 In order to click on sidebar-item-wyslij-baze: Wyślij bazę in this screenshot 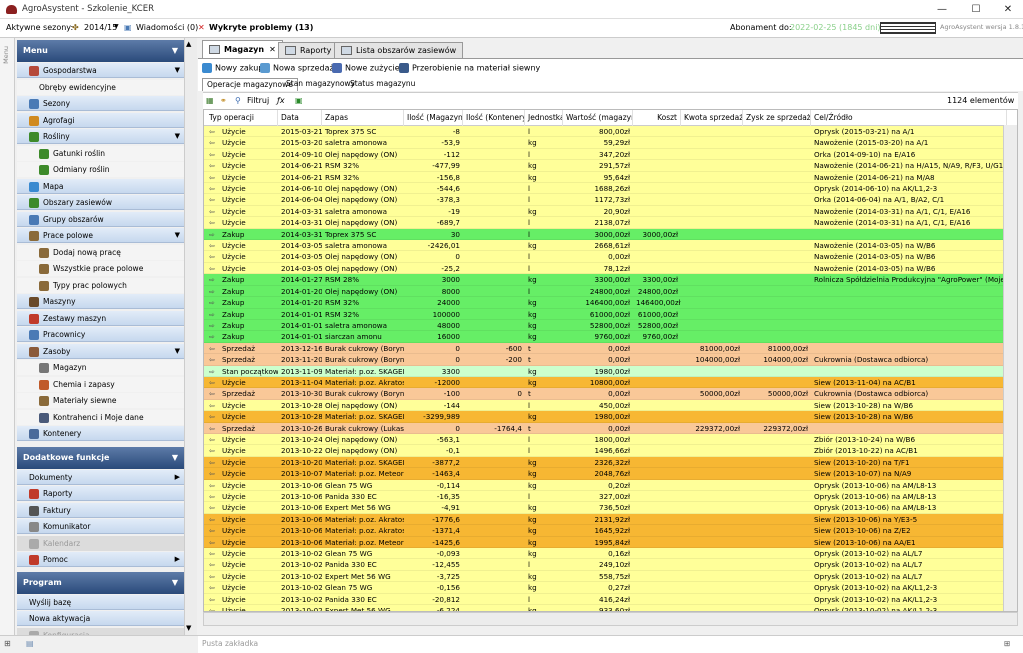, I will do `click(100, 602)`.